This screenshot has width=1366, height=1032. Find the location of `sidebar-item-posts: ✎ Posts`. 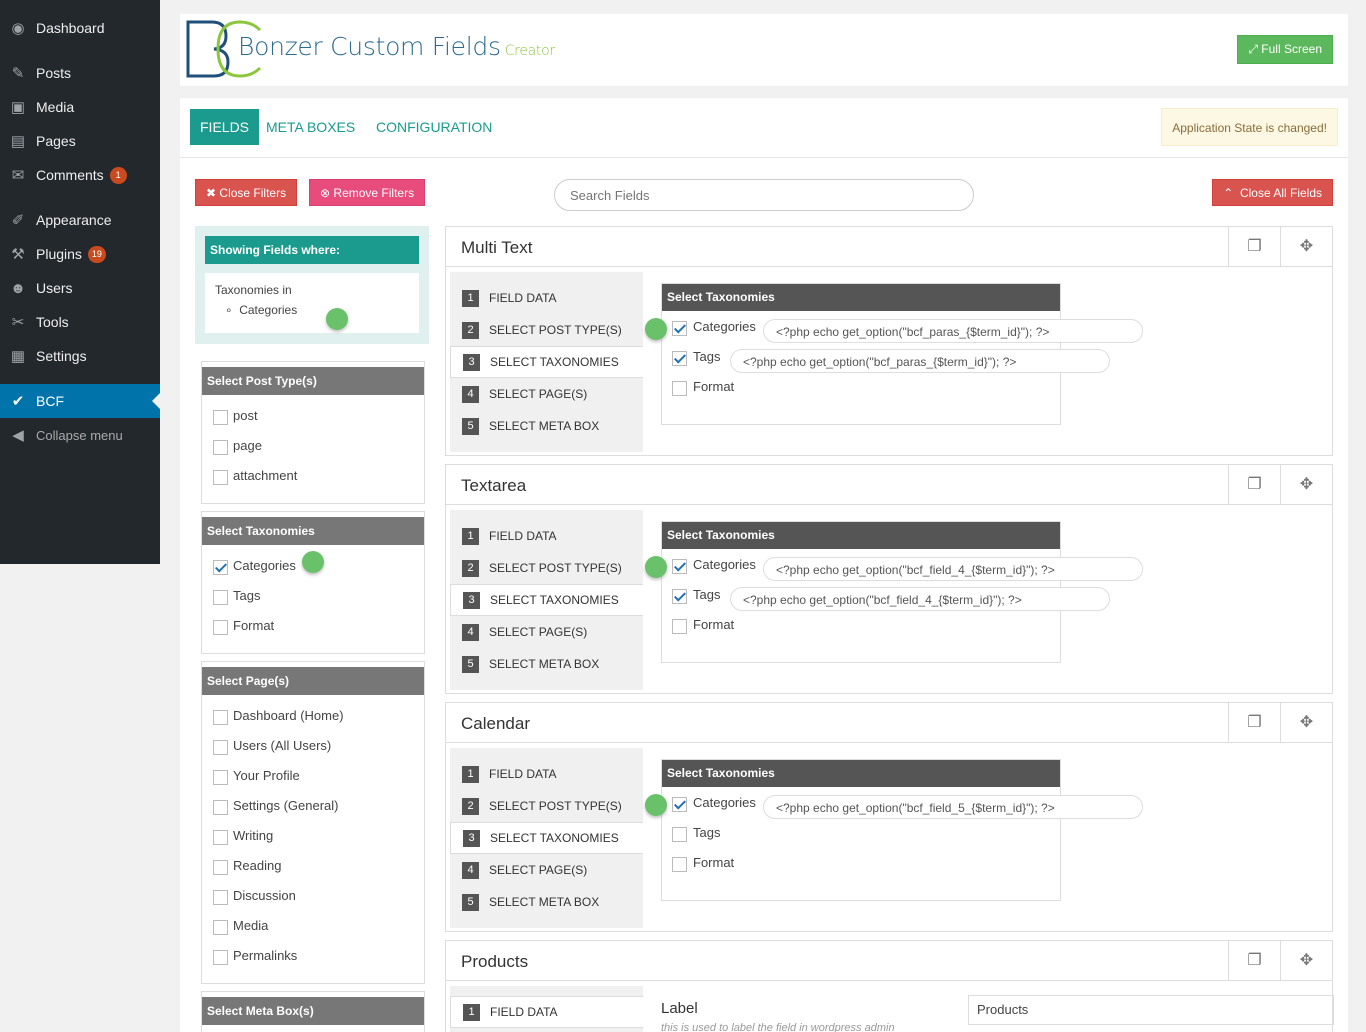

sidebar-item-posts: ✎ Posts is located at coordinates (80, 73).